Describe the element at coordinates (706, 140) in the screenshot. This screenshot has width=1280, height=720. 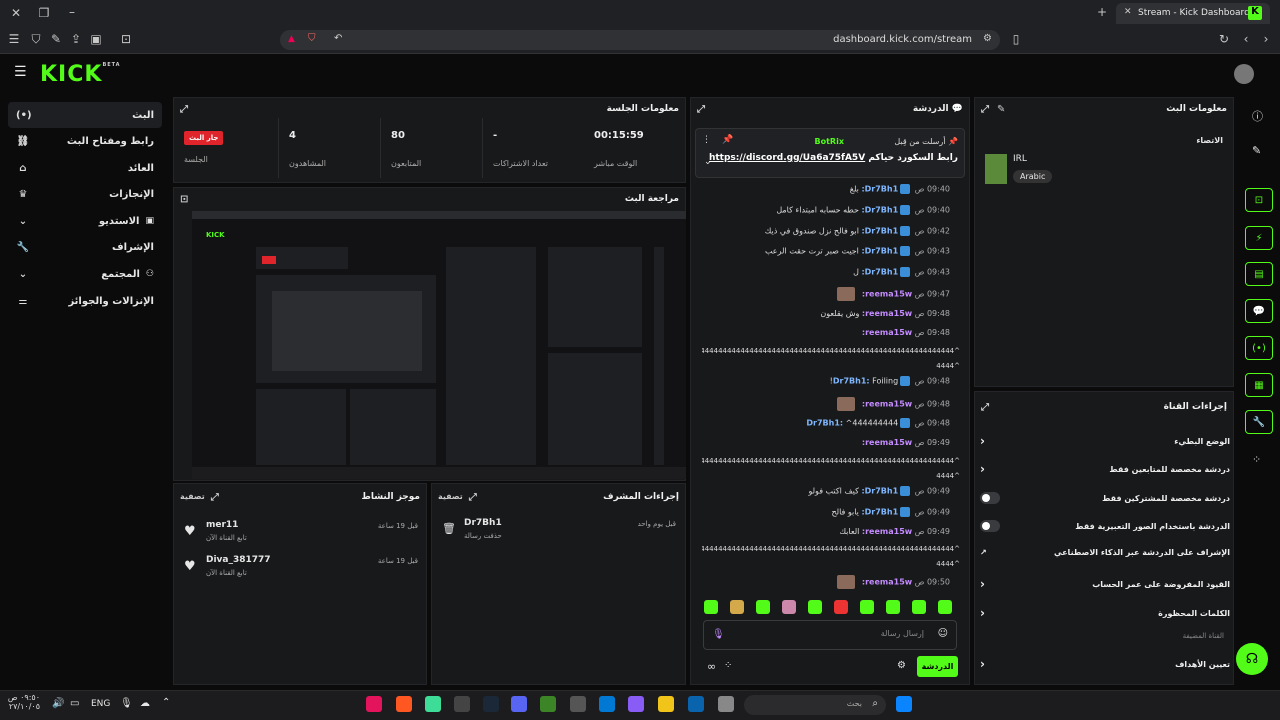
I see `more-options-icon: ⋮` at that location.